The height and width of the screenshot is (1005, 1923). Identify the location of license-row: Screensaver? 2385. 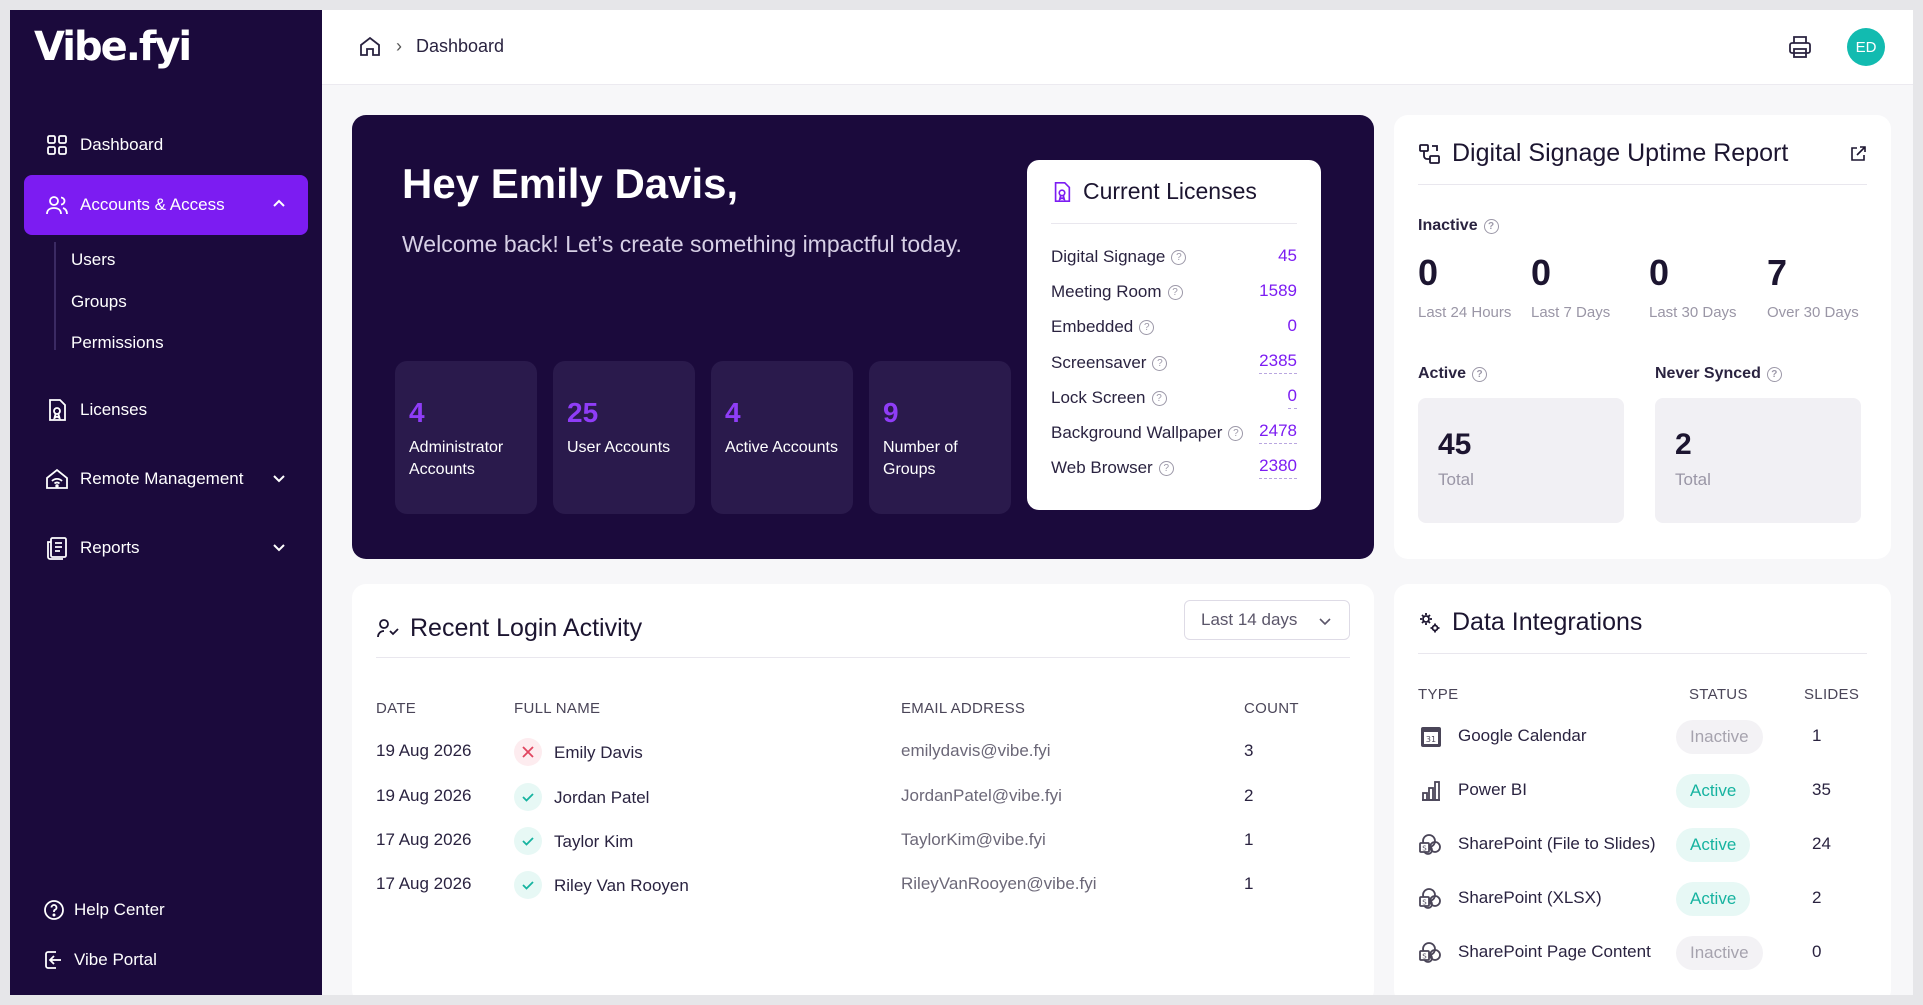
(1174, 362).